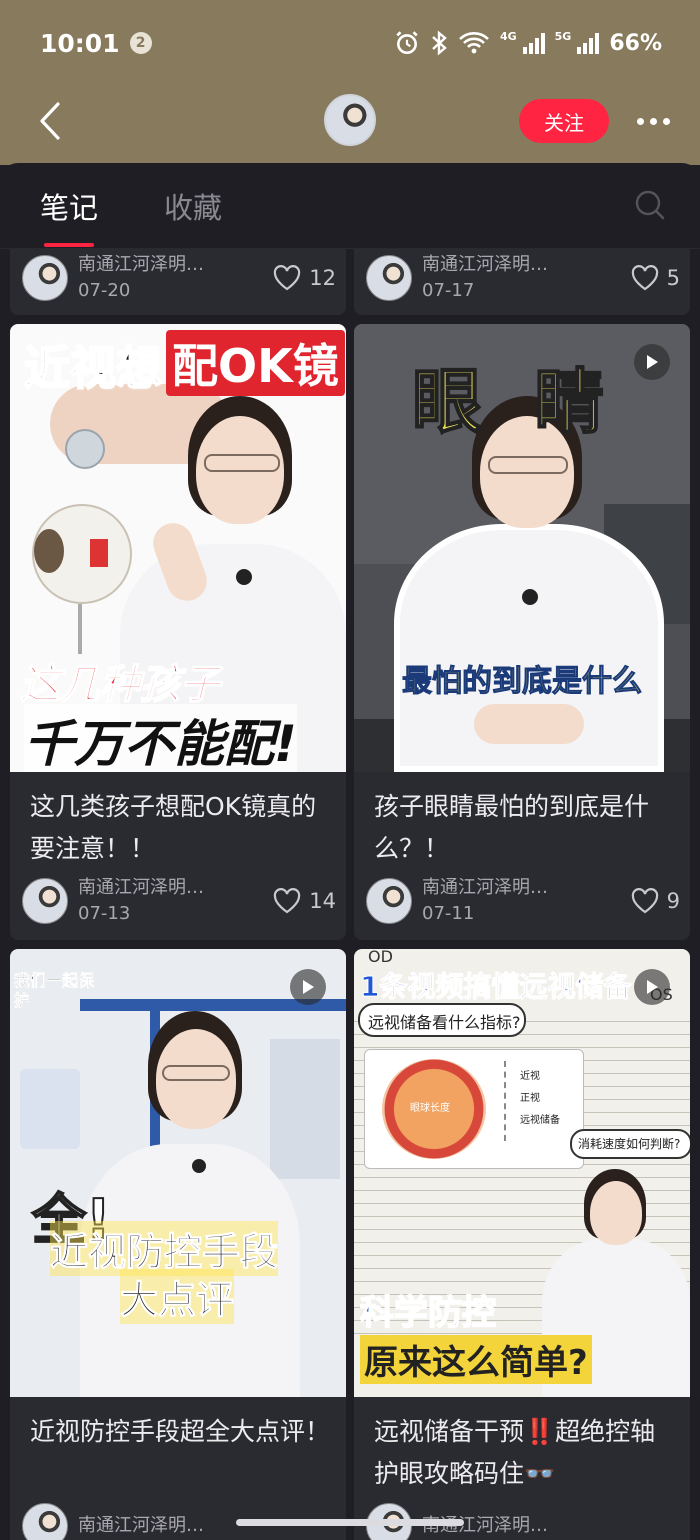 The width and height of the screenshot is (700, 1540). What do you see at coordinates (495, 987) in the screenshot?
I see `cover-text-header: 1条视频搞懂远视储备` at bounding box center [495, 987].